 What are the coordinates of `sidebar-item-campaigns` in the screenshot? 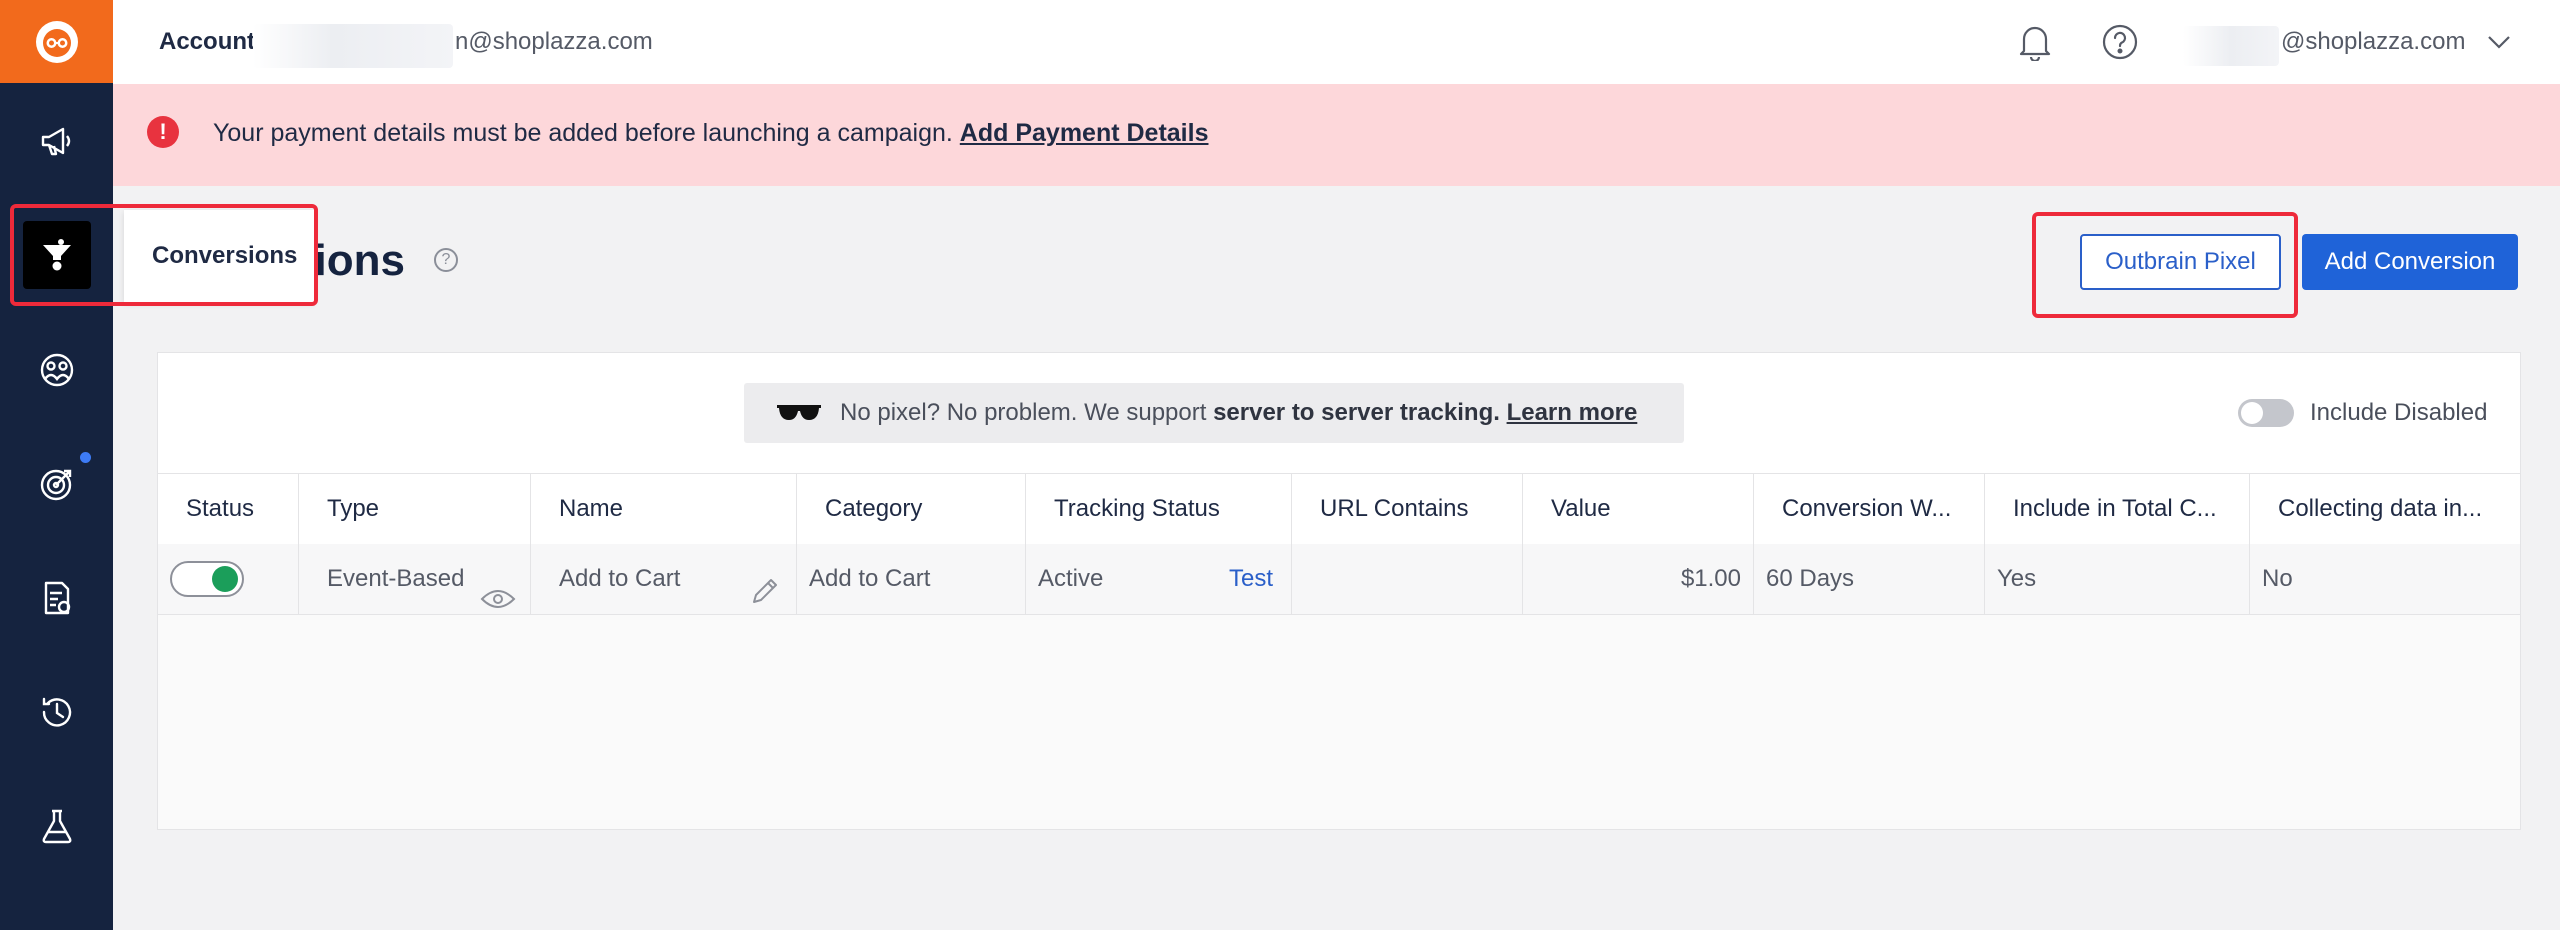 It's located at (56, 141).